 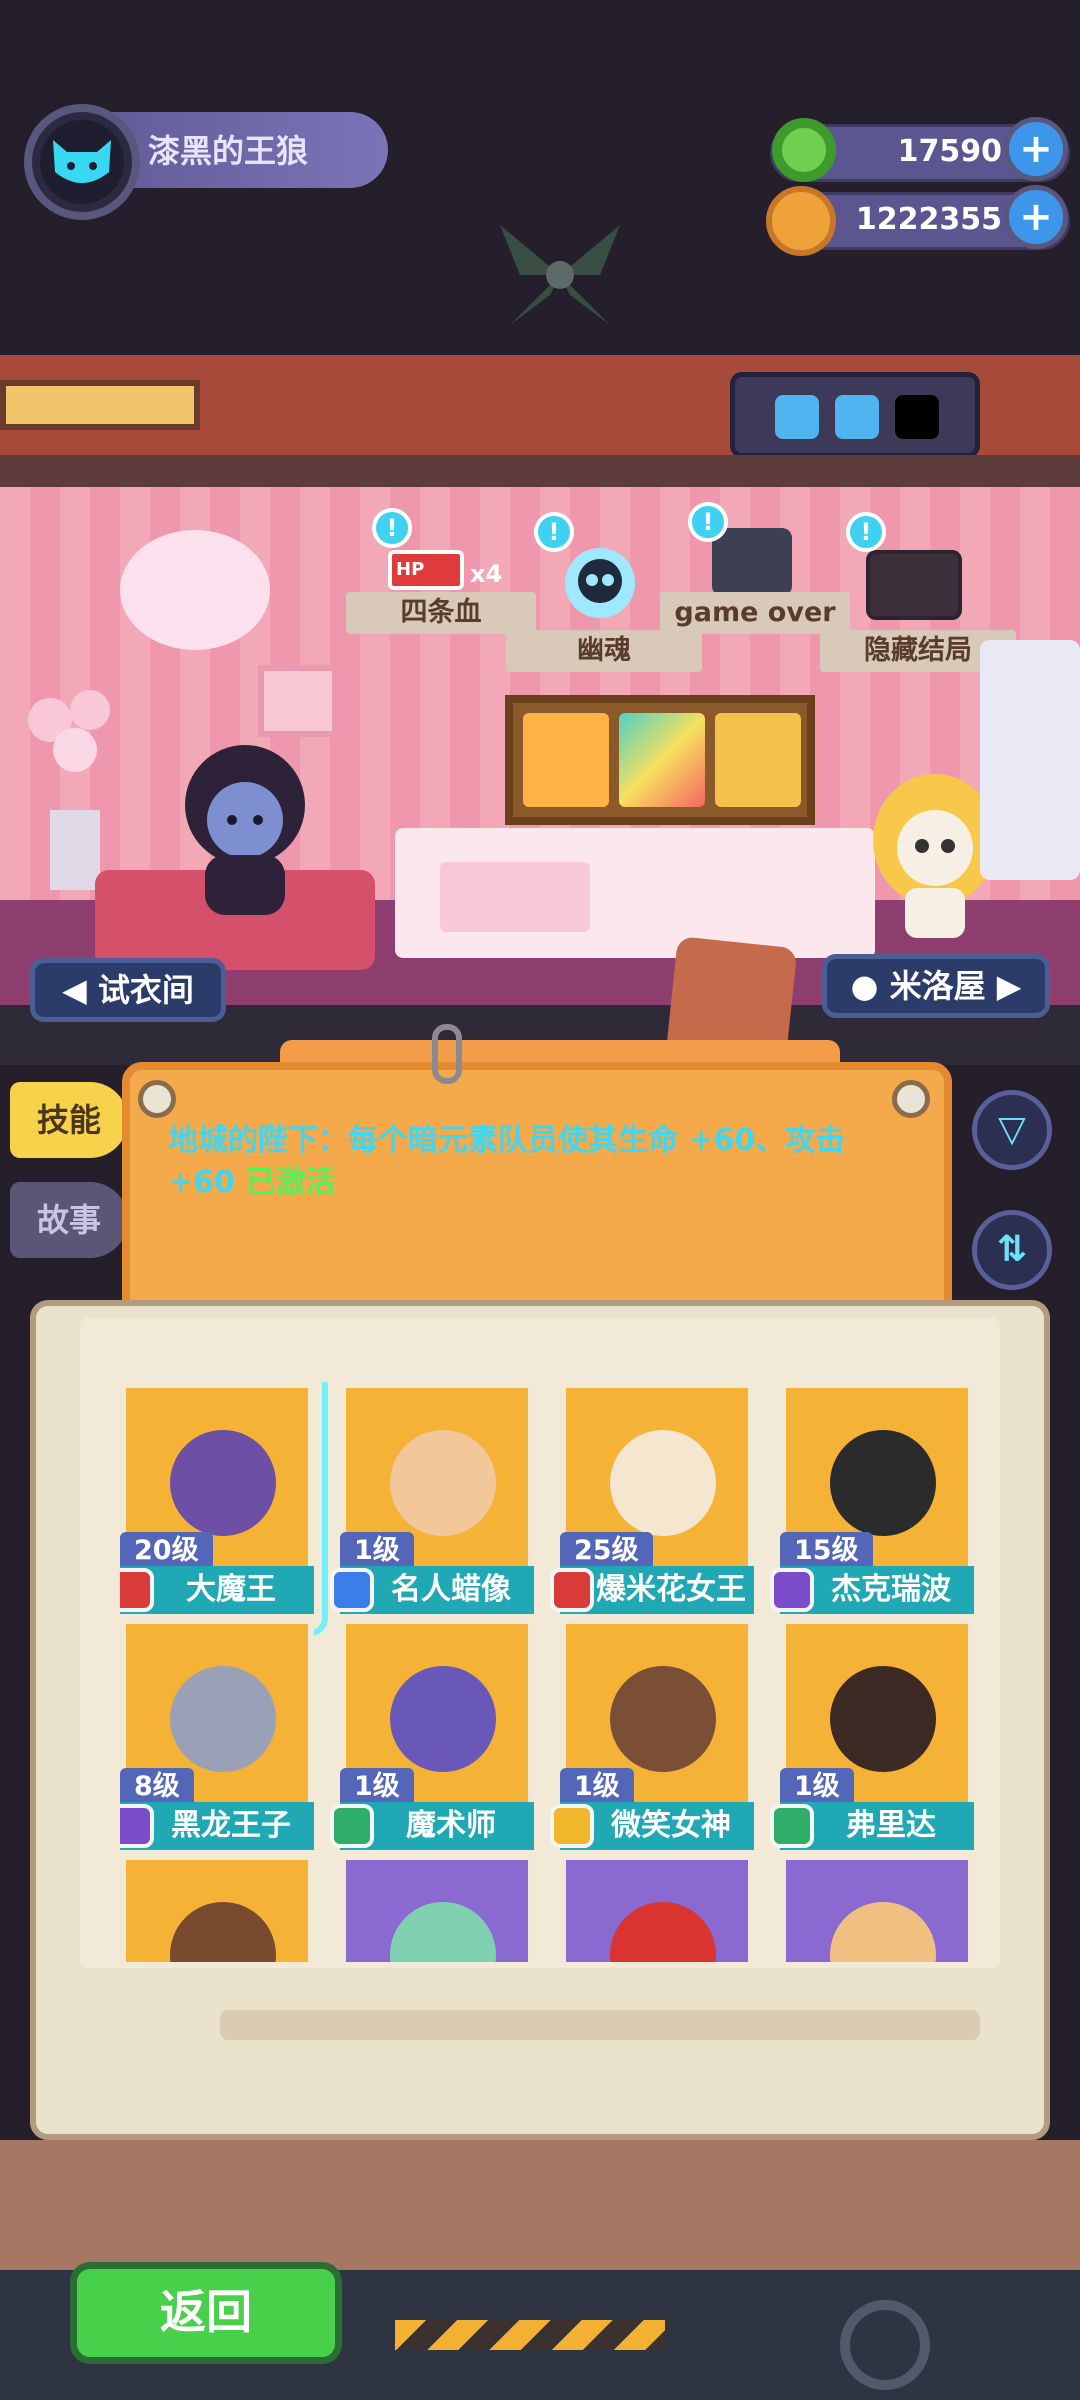 I want to click on ending-tag-game-over: game over, so click(x=755, y=613).